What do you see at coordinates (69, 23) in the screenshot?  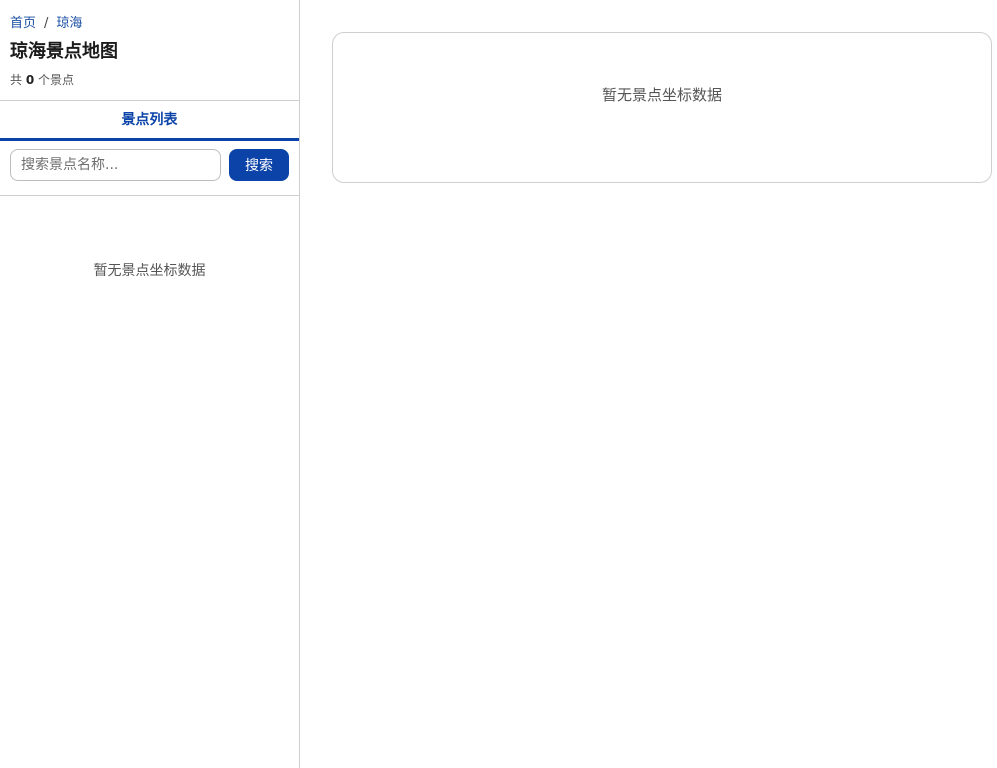 I see `breadcrumb-current-link: 琼海` at bounding box center [69, 23].